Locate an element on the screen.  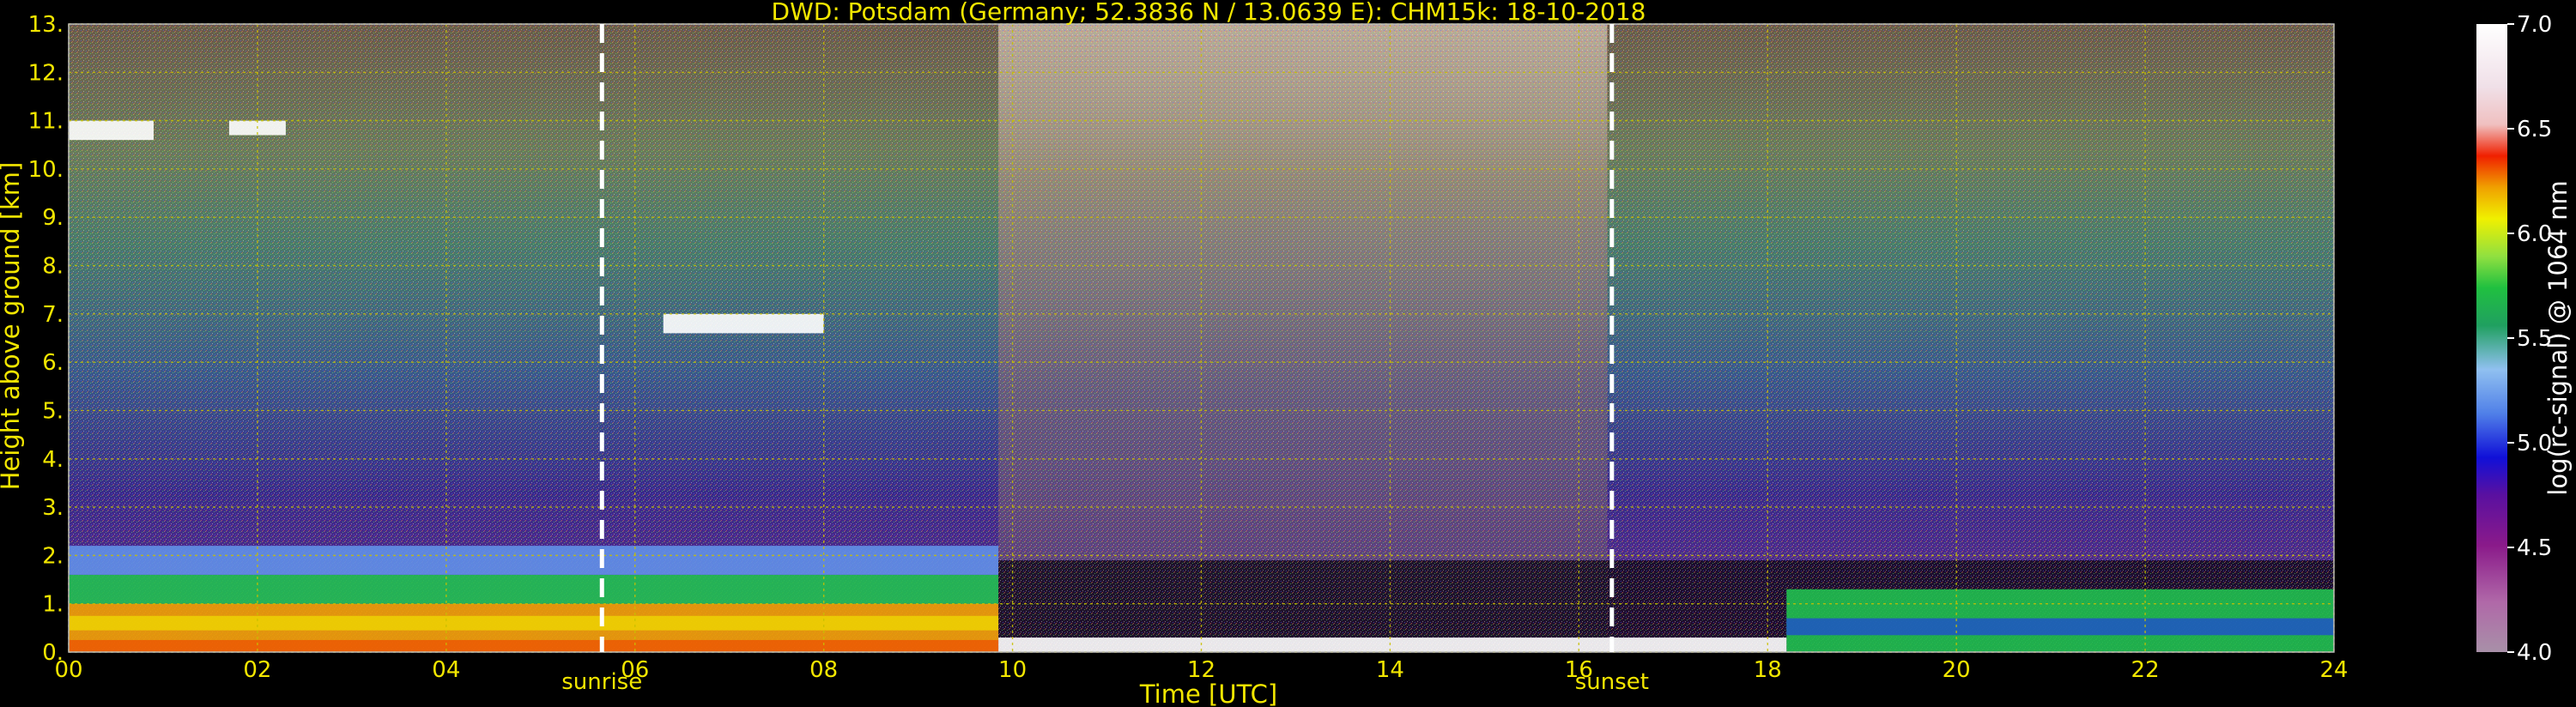
x-axis-title: Time [UTC] is located at coordinates (1208, 693).